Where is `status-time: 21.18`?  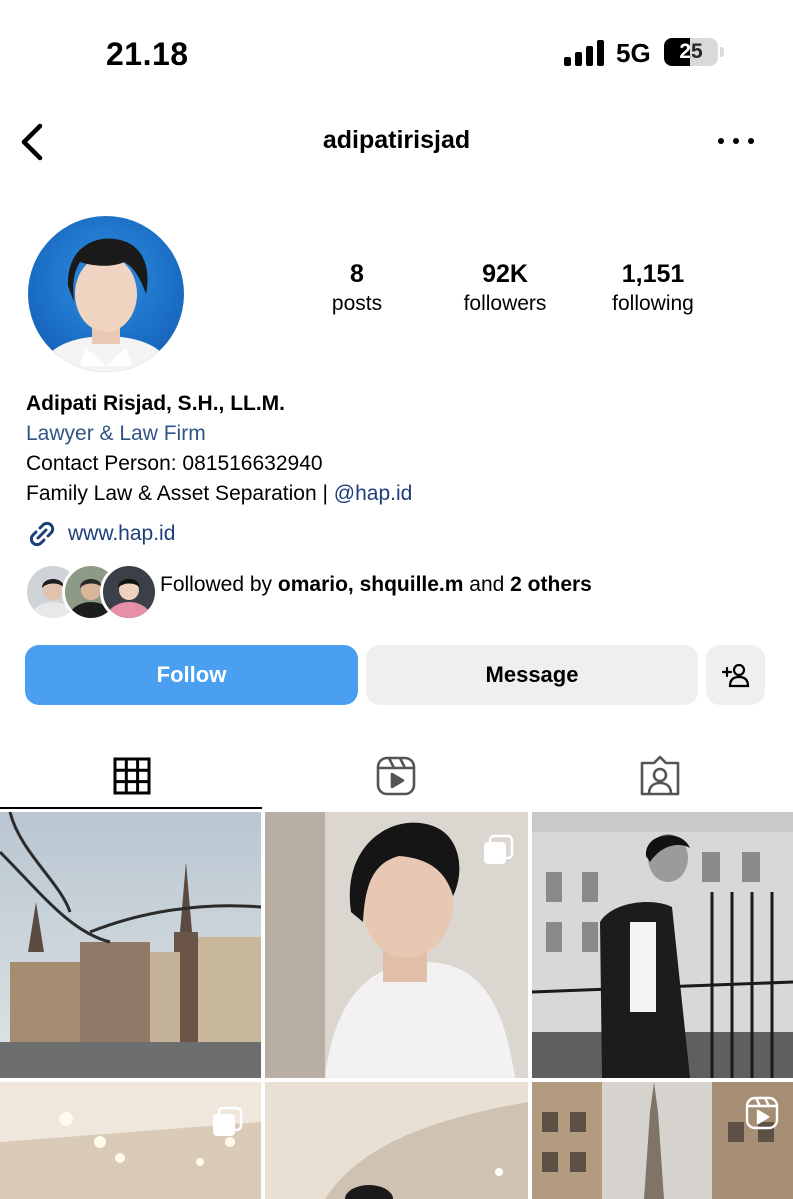
status-time: 21.18 is located at coordinates (147, 54).